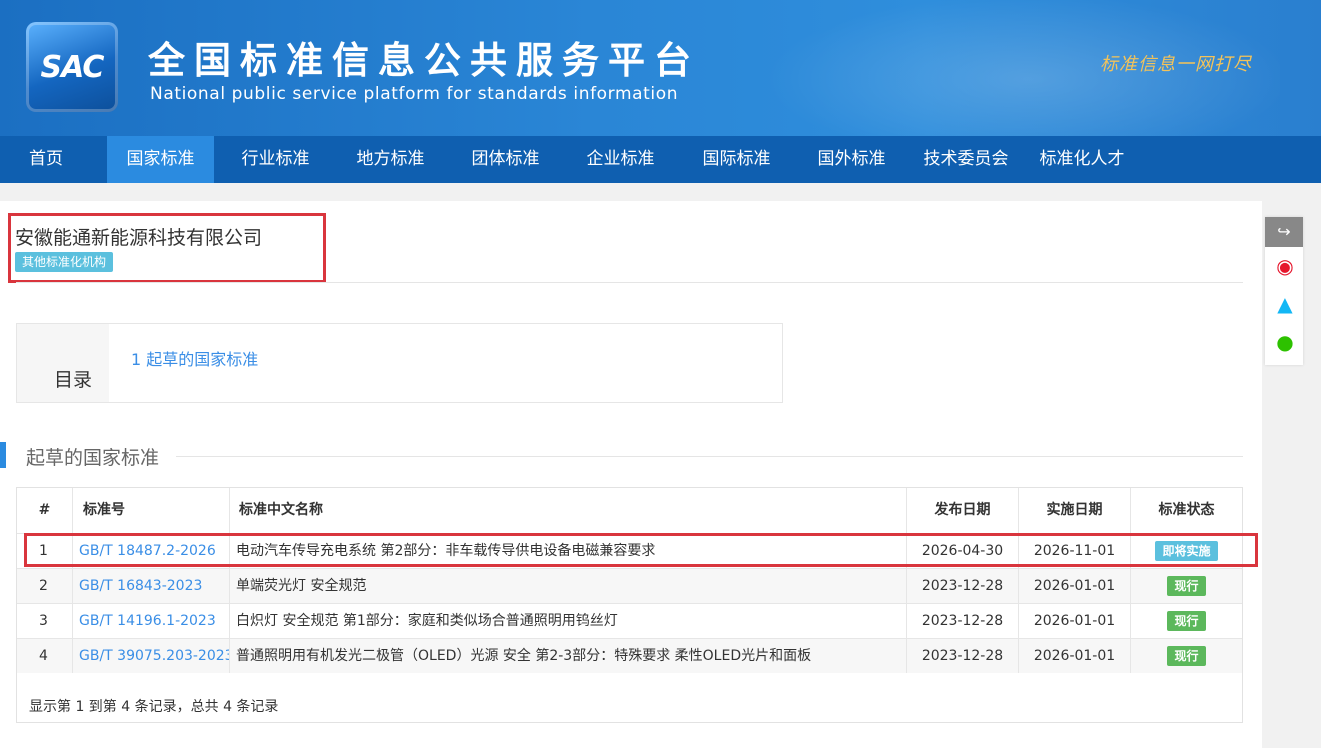  What do you see at coordinates (154, 707) in the screenshot?
I see `table-pagination-info: 显示第 1 到第 4 条记录，总共 4 条记录` at bounding box center [154, 707].